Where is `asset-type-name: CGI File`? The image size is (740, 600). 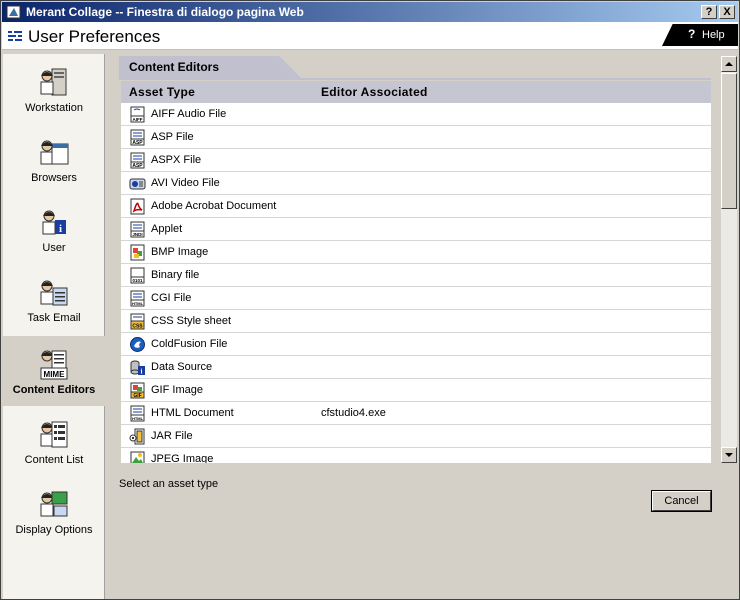
asset-type-name: CGI File is located at coordinates (171, 298).